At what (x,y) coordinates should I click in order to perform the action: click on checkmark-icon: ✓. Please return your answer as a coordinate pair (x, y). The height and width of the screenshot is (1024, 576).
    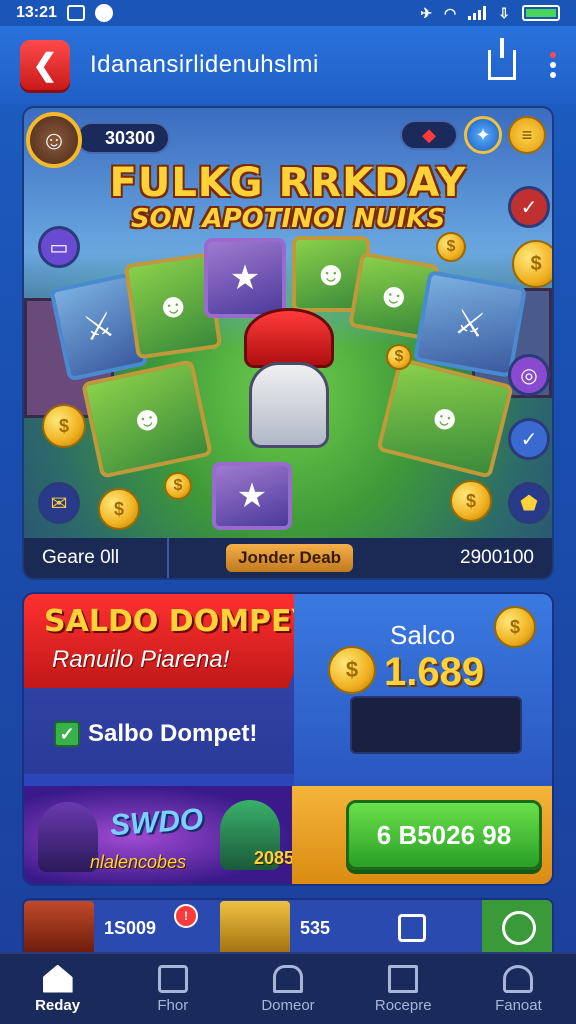
    Looking at the image, I should click on (67, 734).